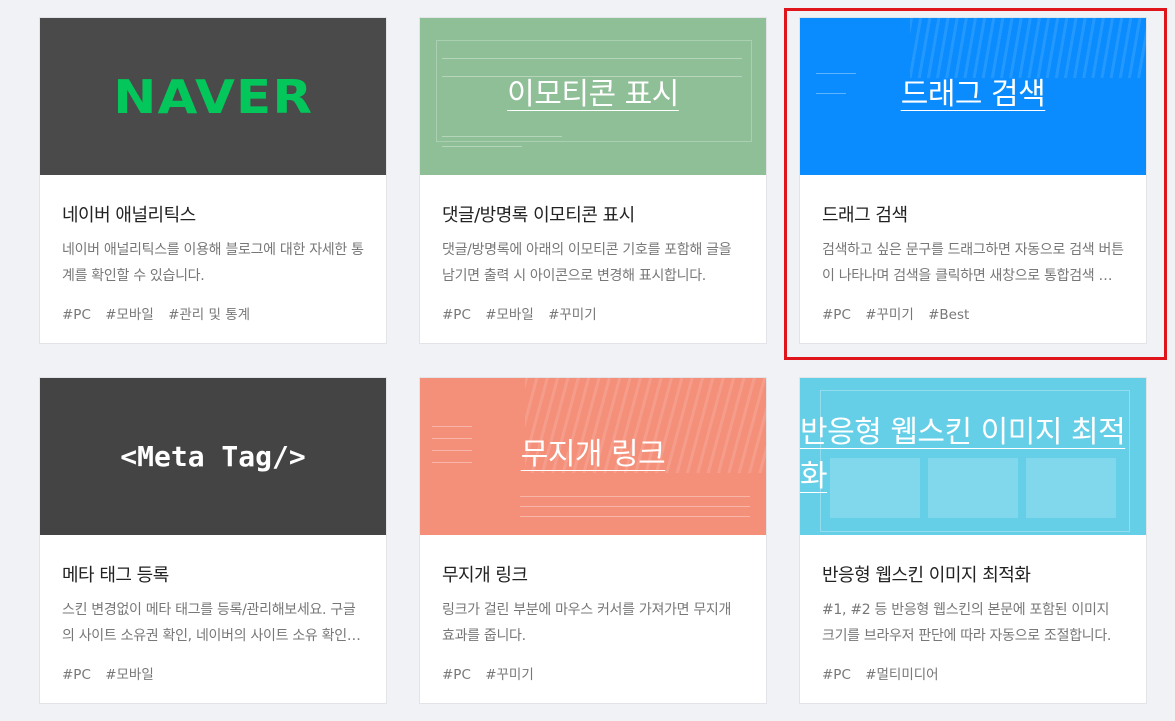 The image size is (1175, 721). What do you see at coordinates (973, 313) in the screenshot?
I see `card-tags: #PC #꾸미기 #Best` at bounding box center [973, 313].